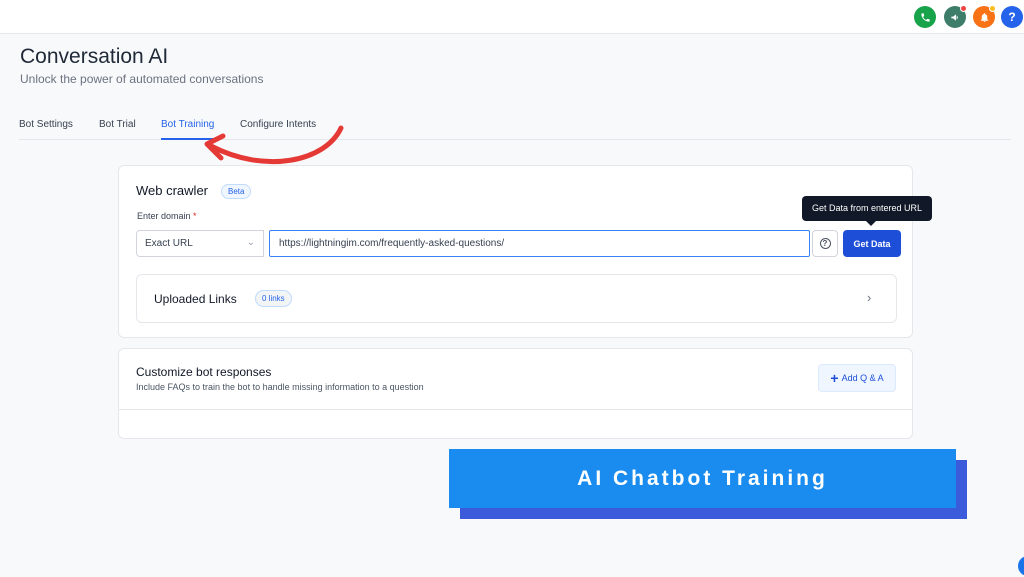 This screenshot has height=577, width=1024. I want to click on domain-label: Enter domain *, so click(167, 216).